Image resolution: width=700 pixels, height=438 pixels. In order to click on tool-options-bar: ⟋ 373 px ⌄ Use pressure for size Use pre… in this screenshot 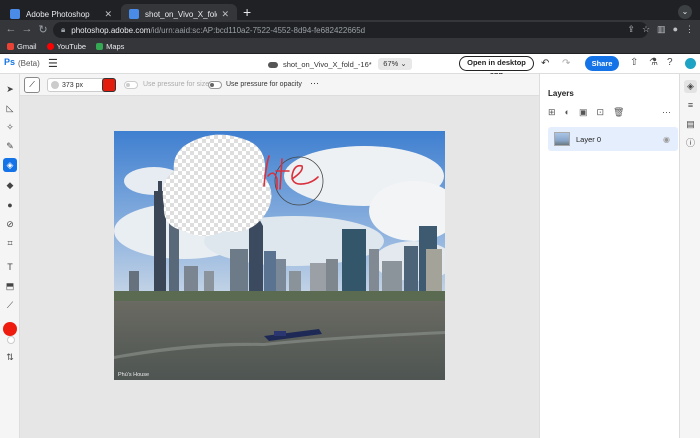, I will do `click(279, 85)`.